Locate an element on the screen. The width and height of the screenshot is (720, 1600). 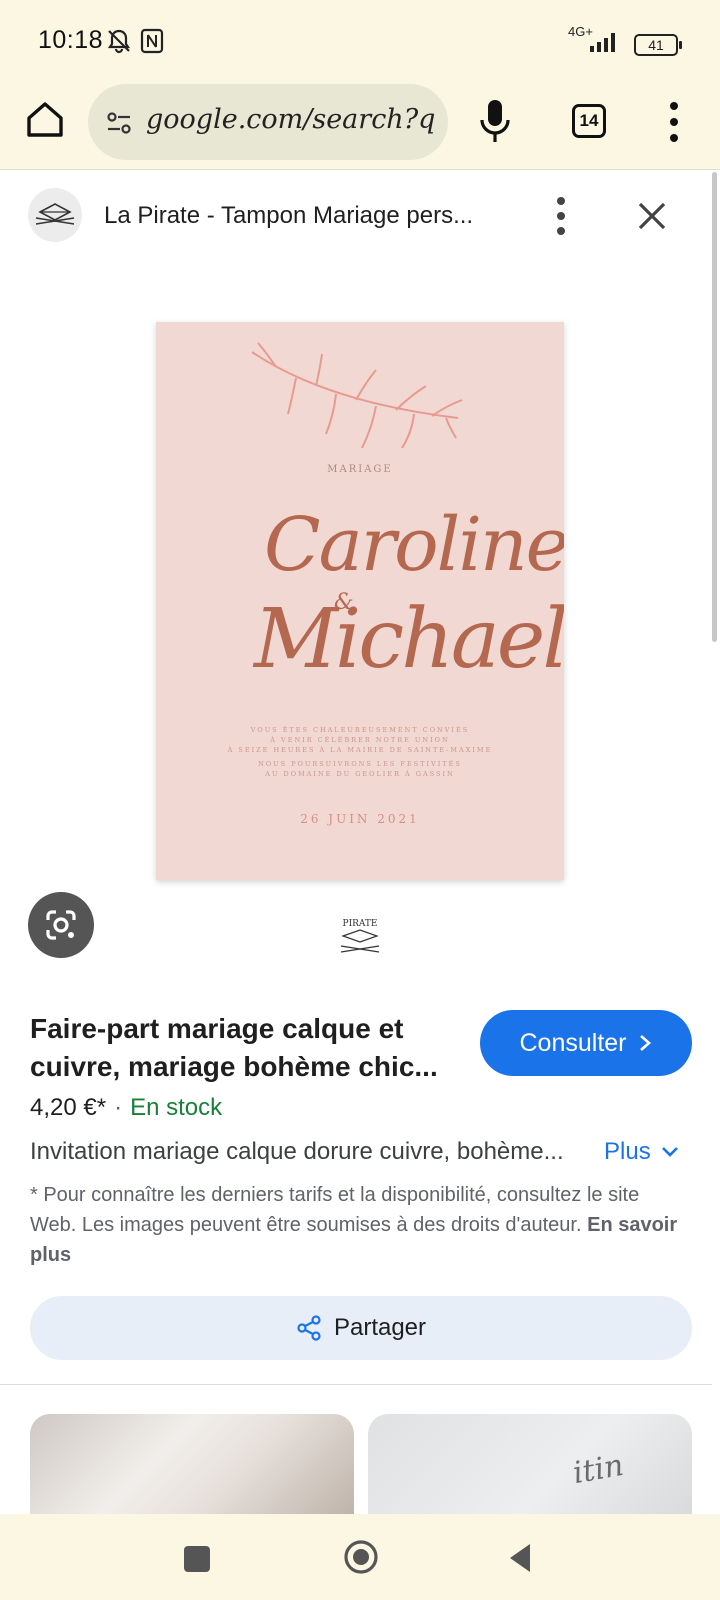
card-label: MARIAGE is located at coordinates (360, 469).